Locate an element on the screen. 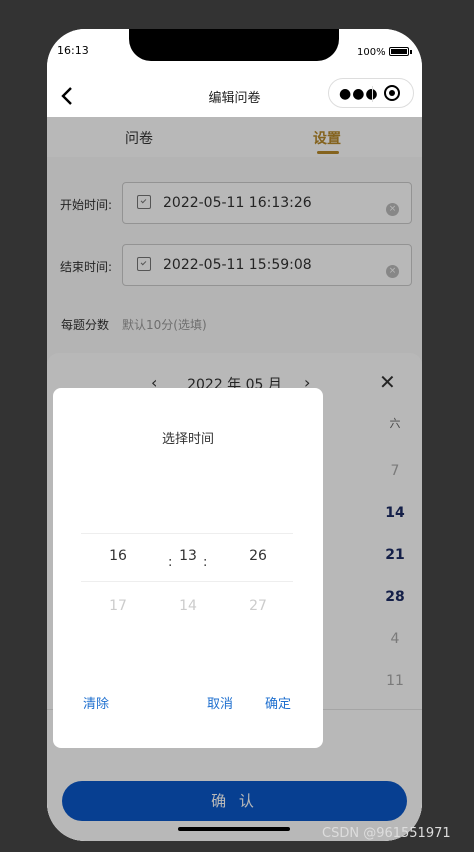 The width and height of the screenshot is (474, 852). mini-program-capsule: ●●● is located at coordinates (371, 93).